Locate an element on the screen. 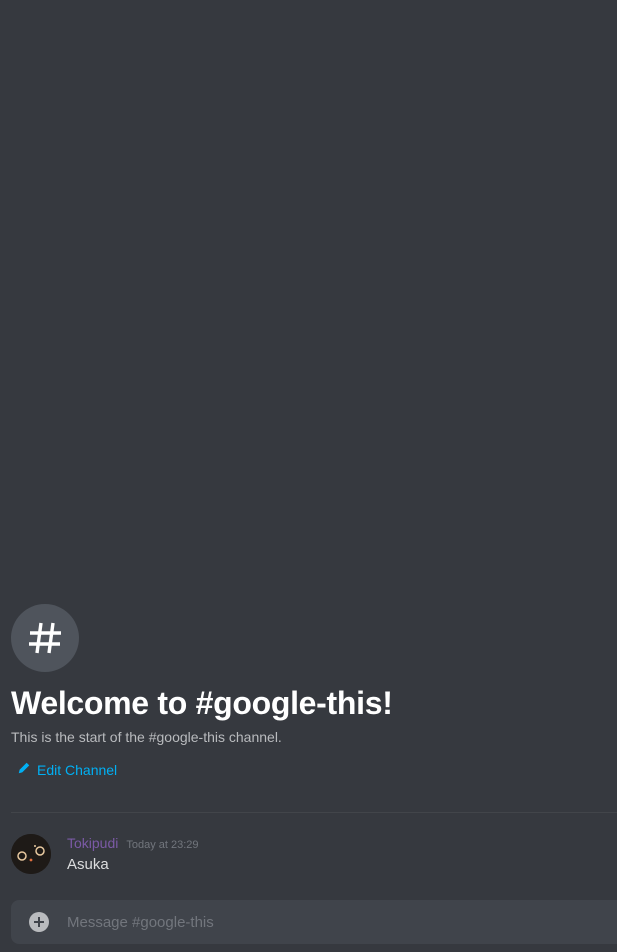 This screenshot has width=617, height=952. message-input is located at coordinates (342, 922).